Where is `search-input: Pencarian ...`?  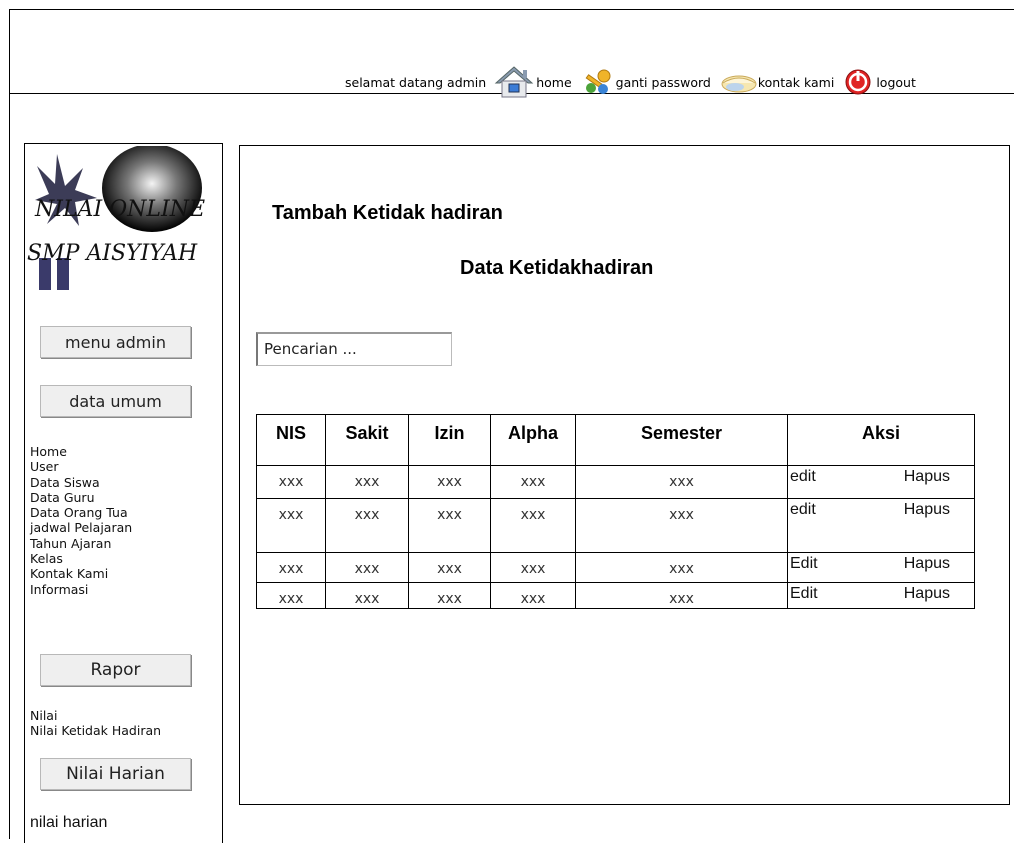
search-input: Pencarian ... is located at coordinates (354, 349).